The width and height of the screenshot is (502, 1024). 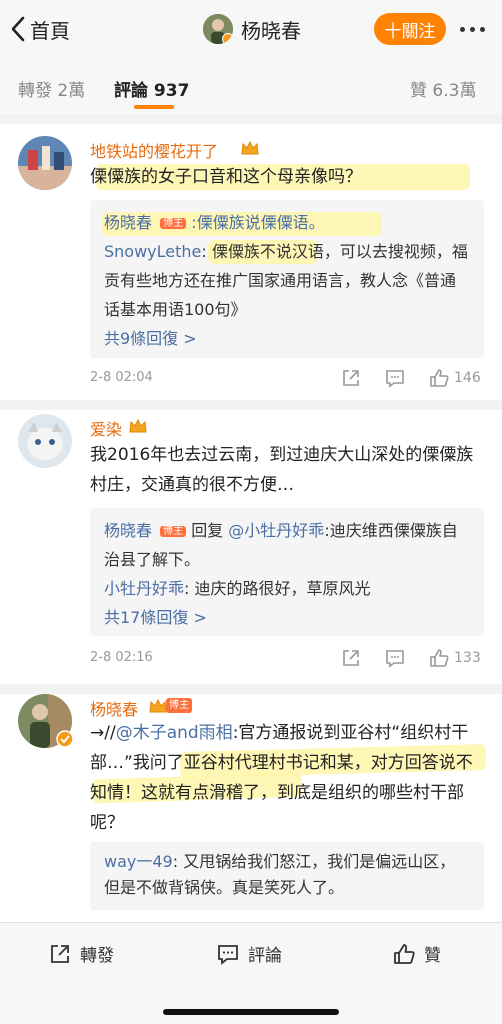 What do you see at coordinates (144, 588) in the screenshot?
I see `reply-username: 小牡丹好乖` at bounding box center [144, 588].